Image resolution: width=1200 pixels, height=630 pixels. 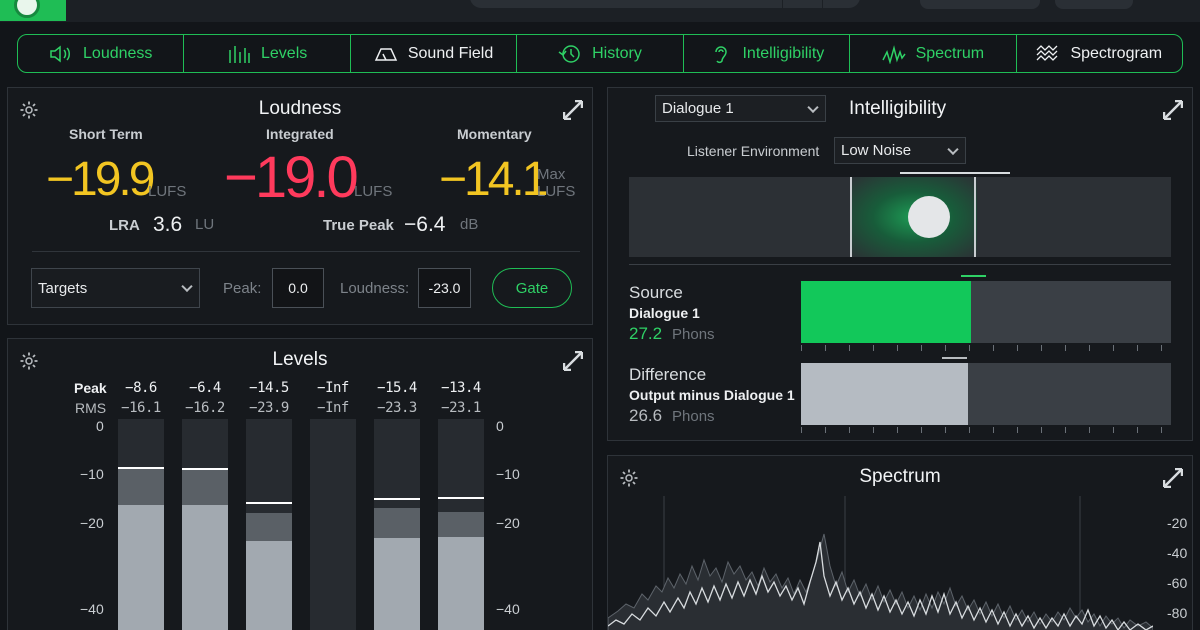 What do you see at coordinates (767, 53) in the screenshot?
I see `tab-intelligibility: Intelligibility` at bounding box center [767, 53].